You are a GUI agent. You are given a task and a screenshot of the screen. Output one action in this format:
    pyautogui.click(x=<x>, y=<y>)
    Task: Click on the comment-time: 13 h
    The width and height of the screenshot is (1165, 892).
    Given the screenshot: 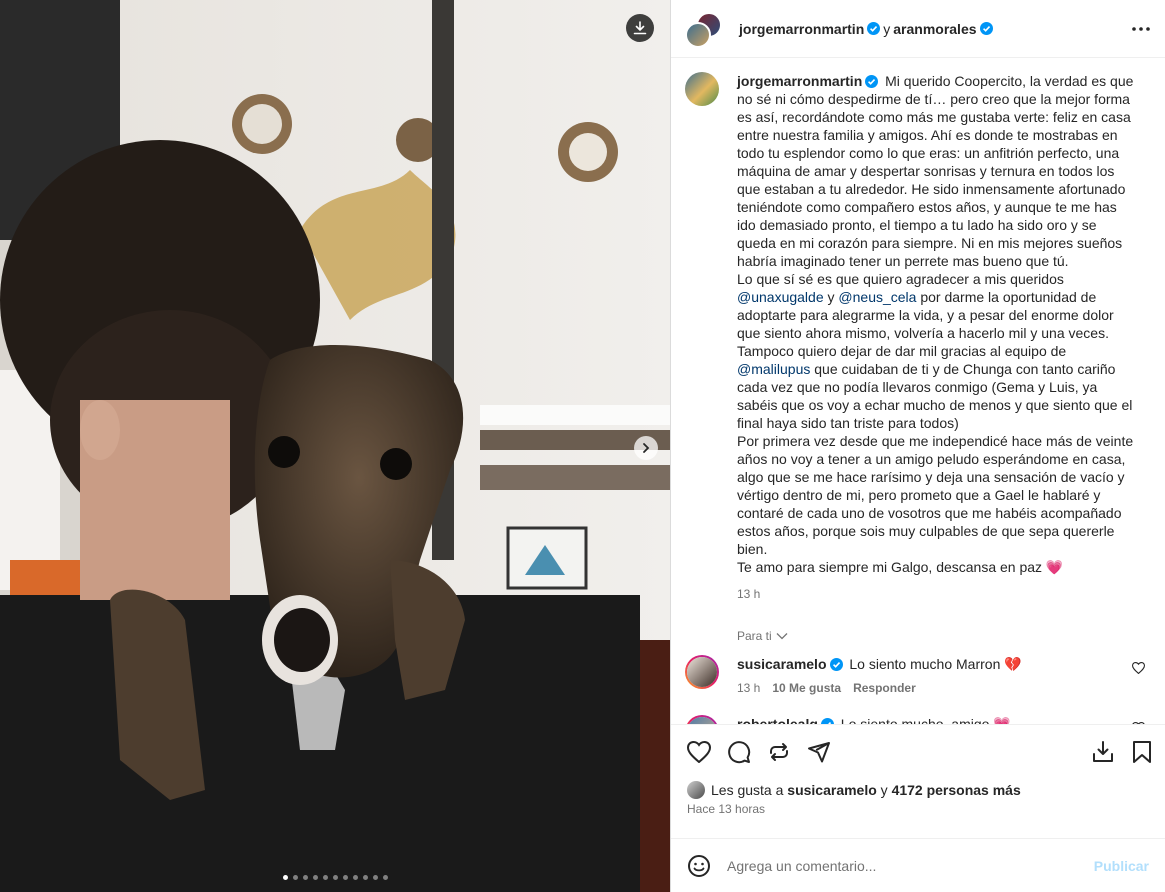 What is the action you would take?
    pyautogui.click(x=748, y=688)
    